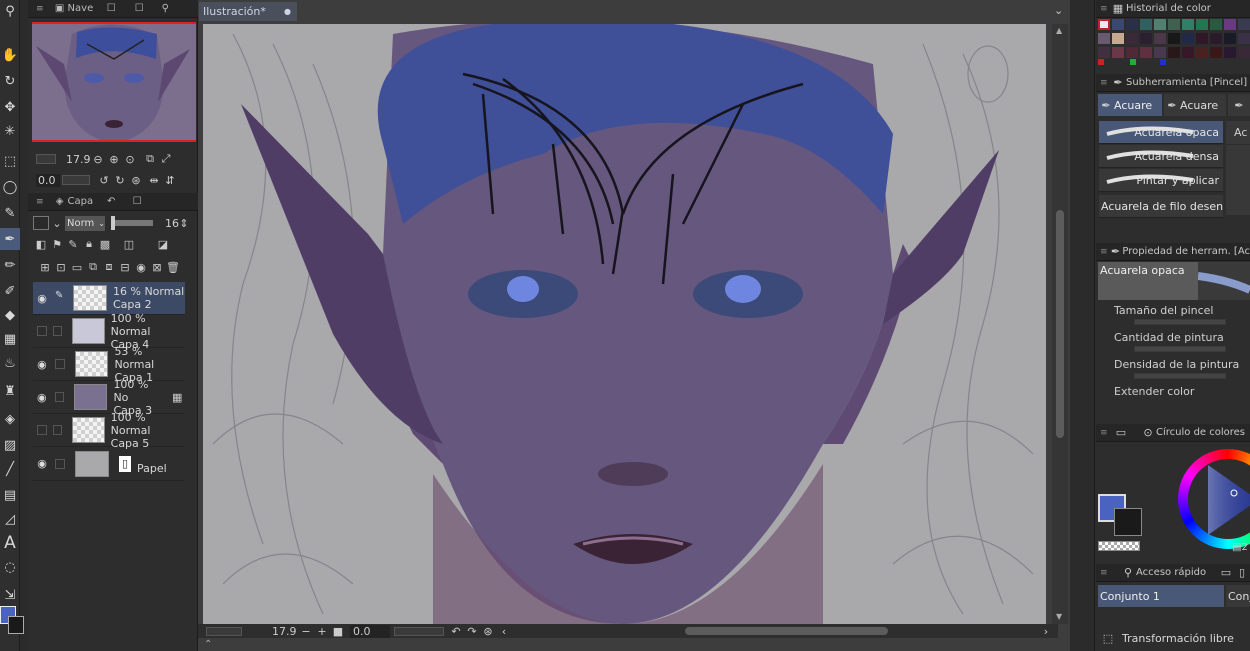  Describe the element at coordinates (41, 244) in the screenshot. I see `clip-icon: ◧` at that location.